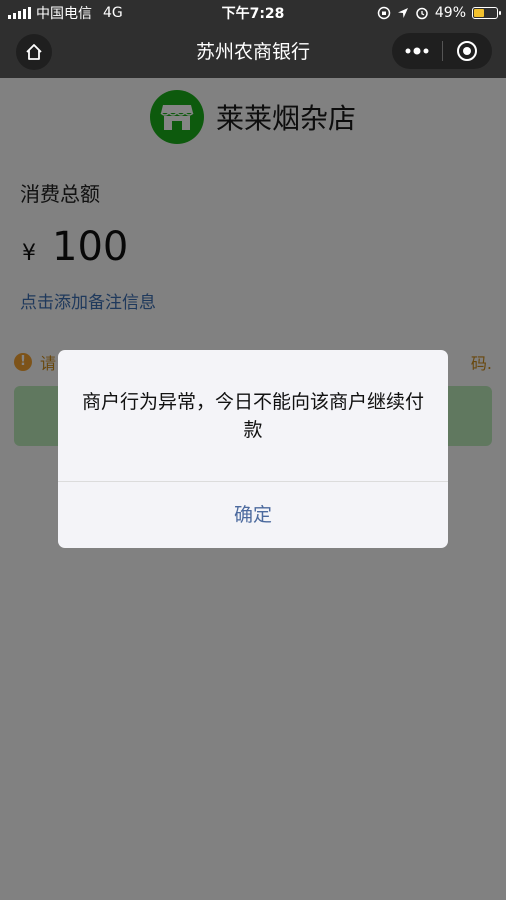 The image size is (506, 900). What do you see at coordinates (253, 515) in the screenshot?
I see `confirm-button: 确定` at bounding box center [253, 515].